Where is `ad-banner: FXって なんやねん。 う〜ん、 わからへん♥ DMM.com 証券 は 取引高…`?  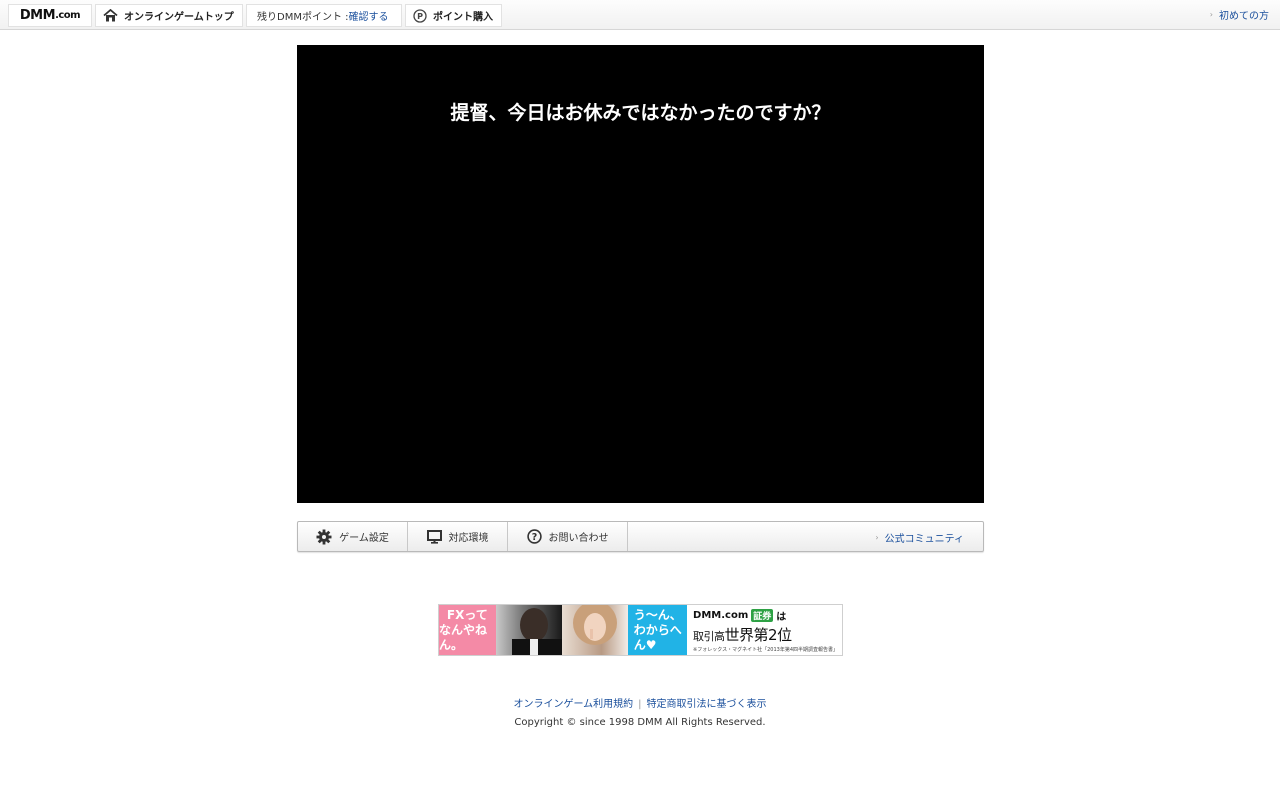 ad-banner: FXって なんやねん。 う〜ん、 わからへん♥ DMM.com 証券 は 取引高… is located at coordinates (640, 630).